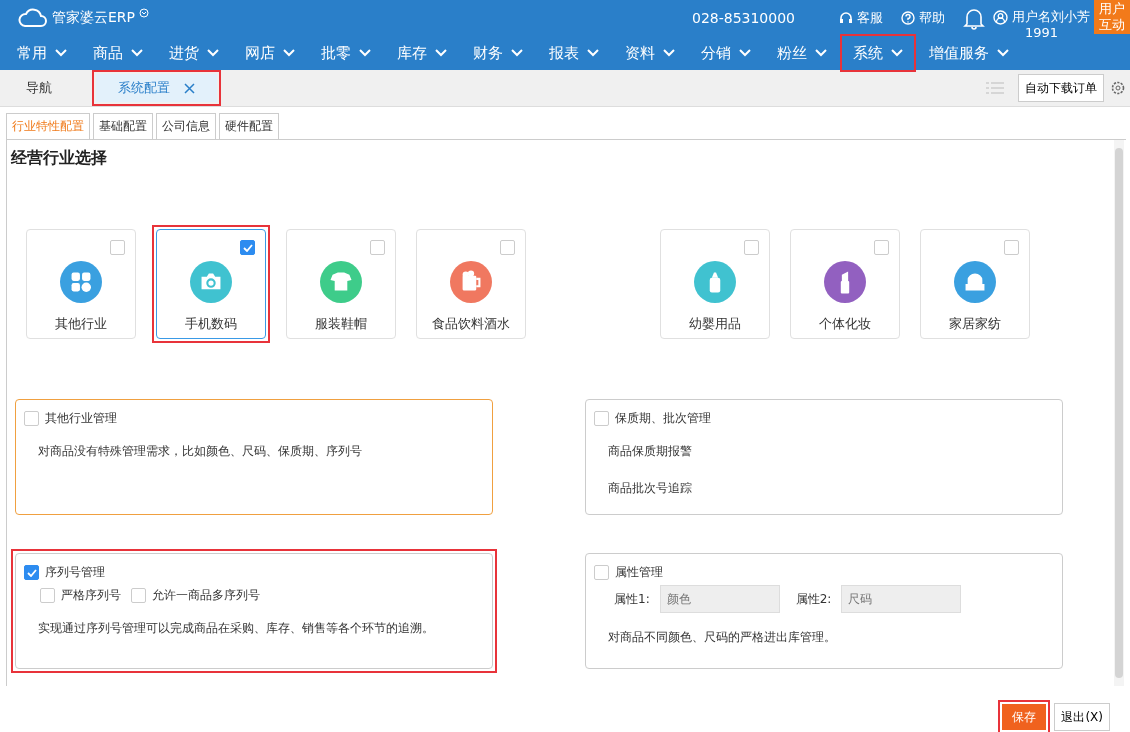 The width and height of the screenshot is (1130, 732). What do you see at coordinates (650, 53) in the screenshot?
I see `menu-item: 资料` at bounding box center [650, 53].